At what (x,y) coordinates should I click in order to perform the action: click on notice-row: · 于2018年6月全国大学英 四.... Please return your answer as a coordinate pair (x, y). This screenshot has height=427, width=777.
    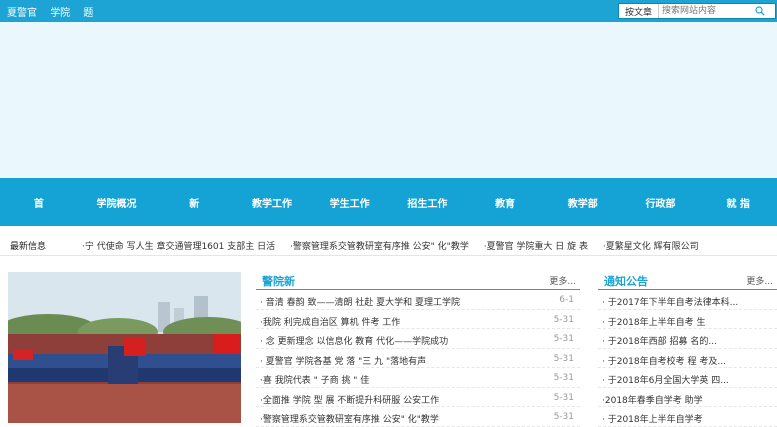
    Looking at the image, I should click on (687, 378).